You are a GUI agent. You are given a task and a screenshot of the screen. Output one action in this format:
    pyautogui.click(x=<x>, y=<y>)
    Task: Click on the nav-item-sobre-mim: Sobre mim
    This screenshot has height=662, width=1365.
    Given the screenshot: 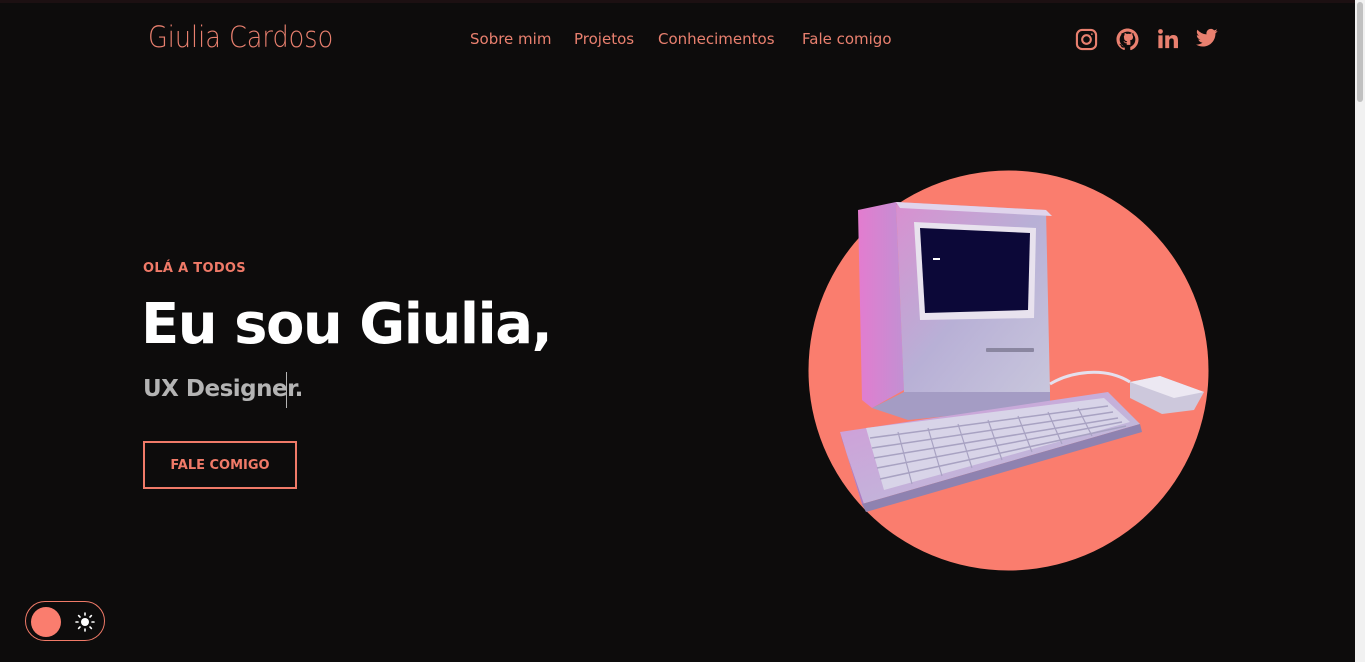 What is the action you would take?
    pyautogui.click(x=510, y=39)
    